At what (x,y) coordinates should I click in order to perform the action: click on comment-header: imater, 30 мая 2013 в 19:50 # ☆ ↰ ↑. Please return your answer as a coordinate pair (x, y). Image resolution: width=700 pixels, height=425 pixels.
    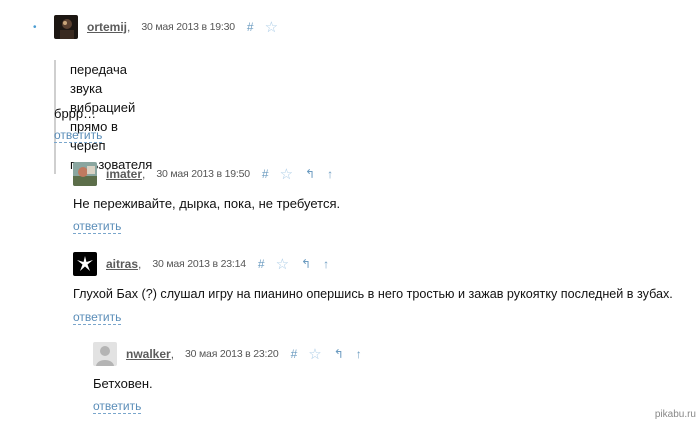
    Looking at the image, I should click on (203, 174).